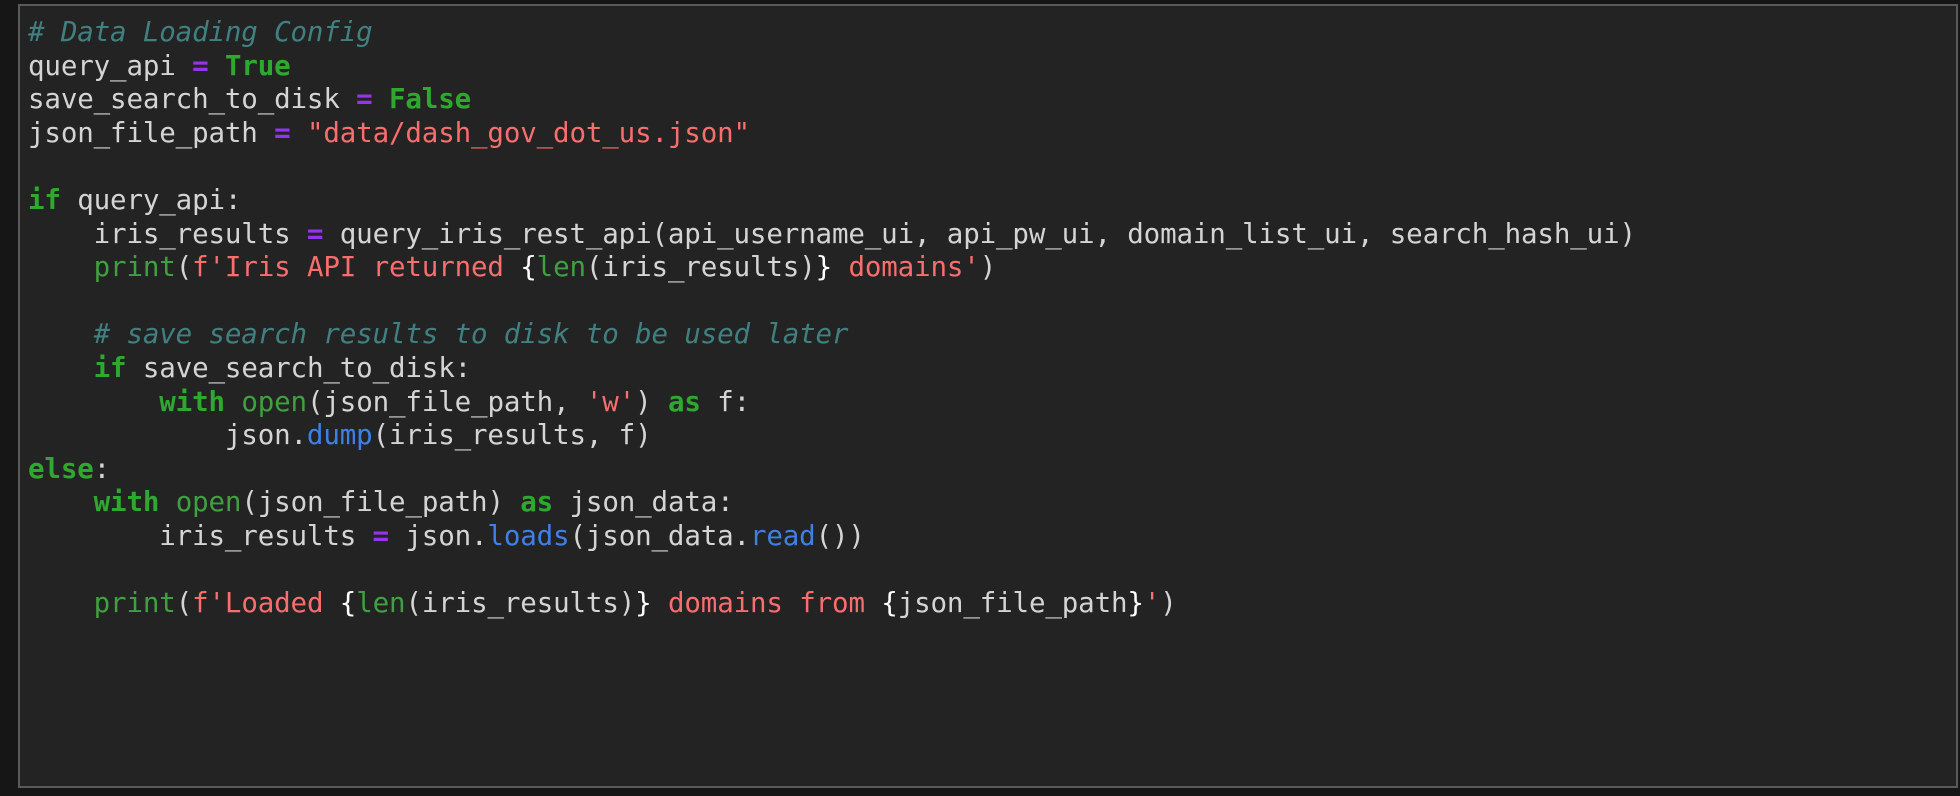 The image size is (1960, 796). Describe the element at coordinates (299, 367) in the screenshot. I see `code-token-plain: save_search_to_disk:` at that location.